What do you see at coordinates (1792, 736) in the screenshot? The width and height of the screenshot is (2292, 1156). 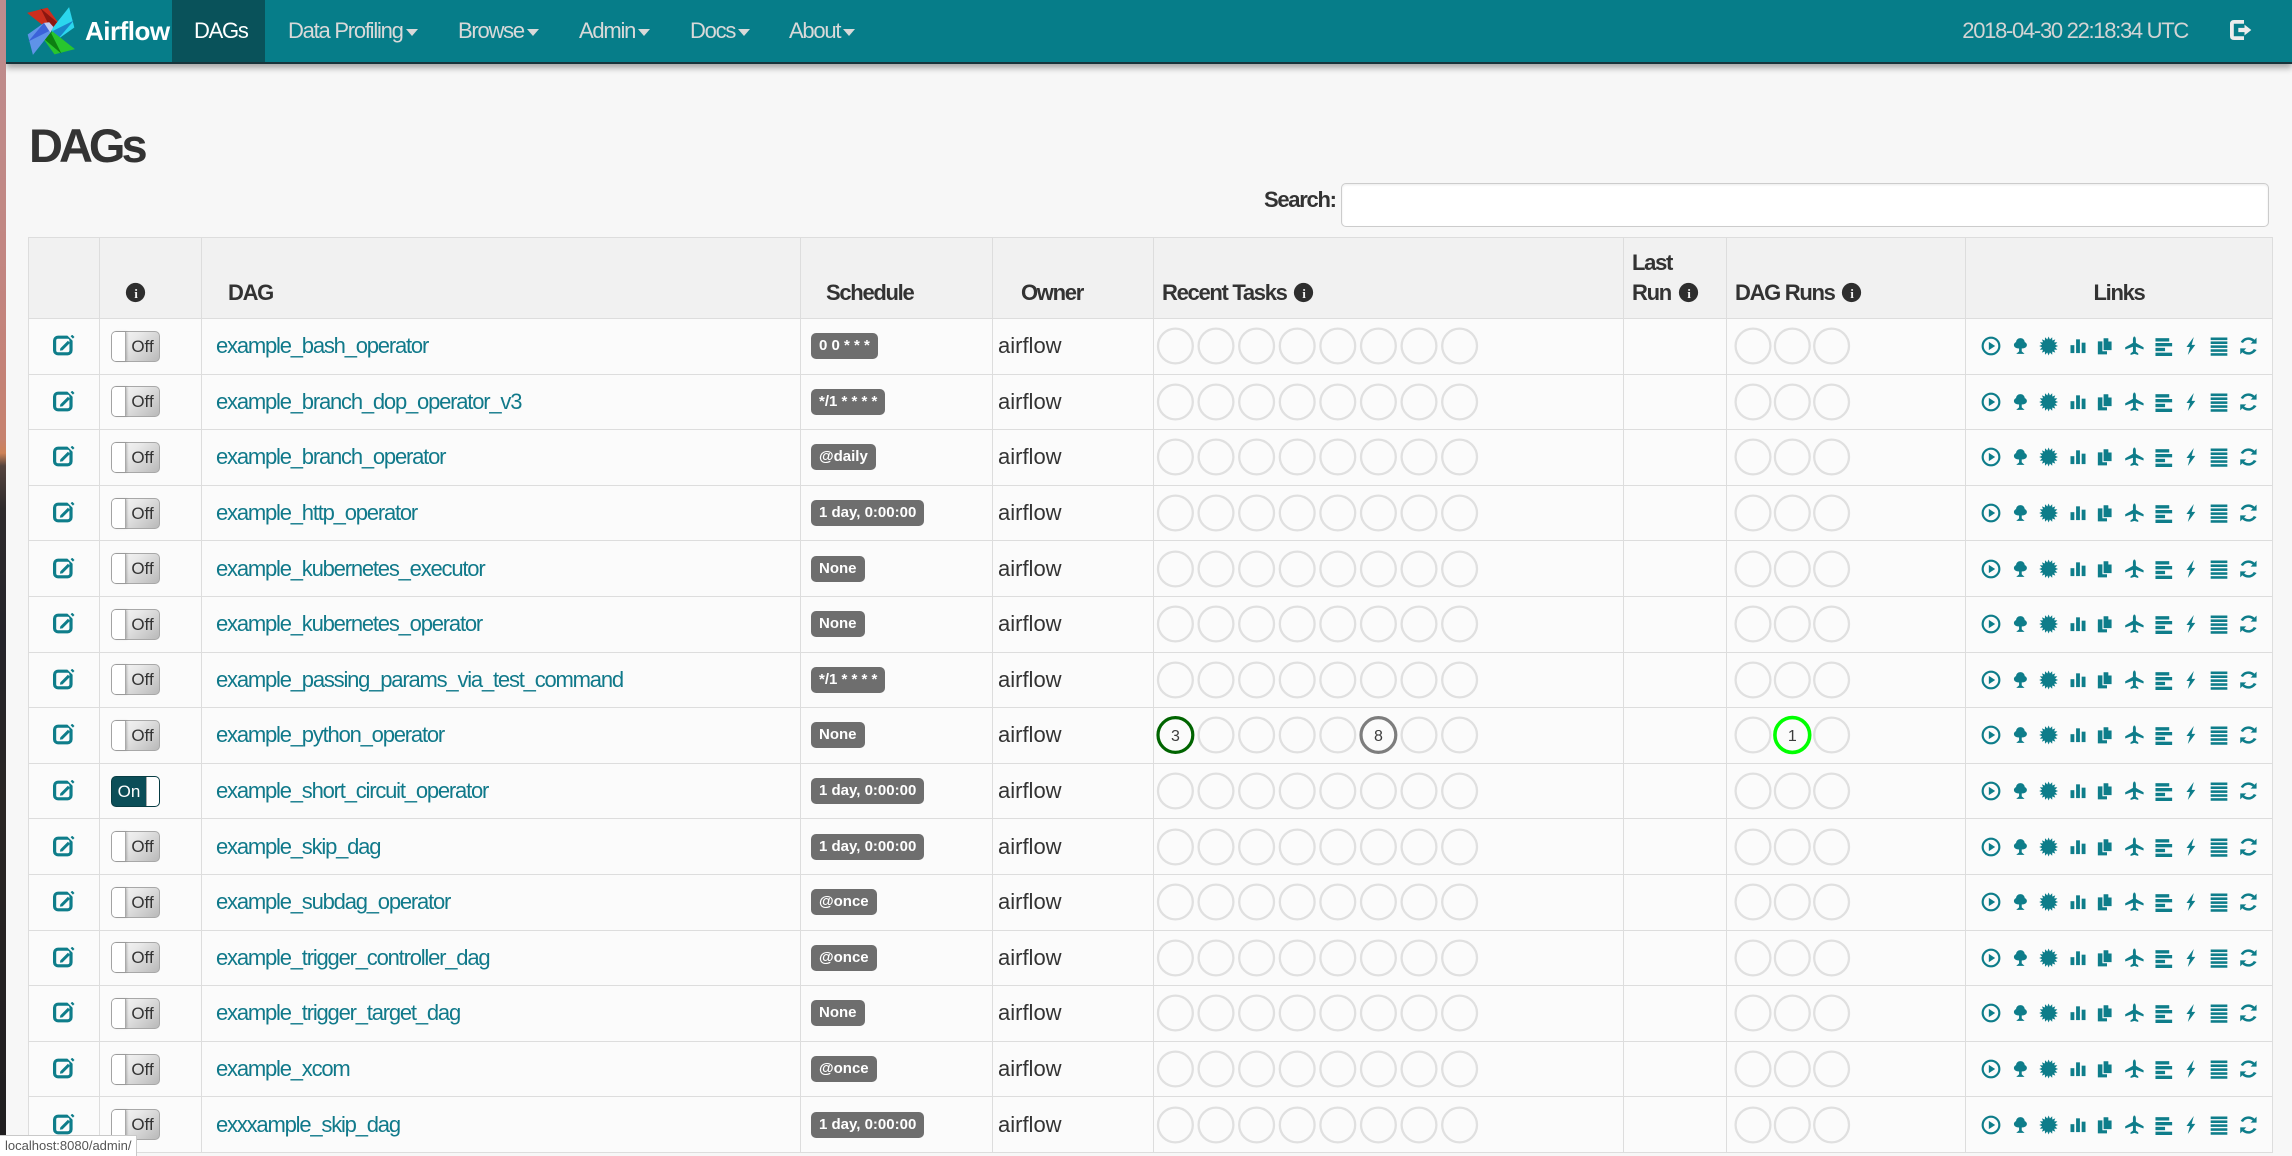 I see `svg-text: 1` at bounding box center [1792, 736].